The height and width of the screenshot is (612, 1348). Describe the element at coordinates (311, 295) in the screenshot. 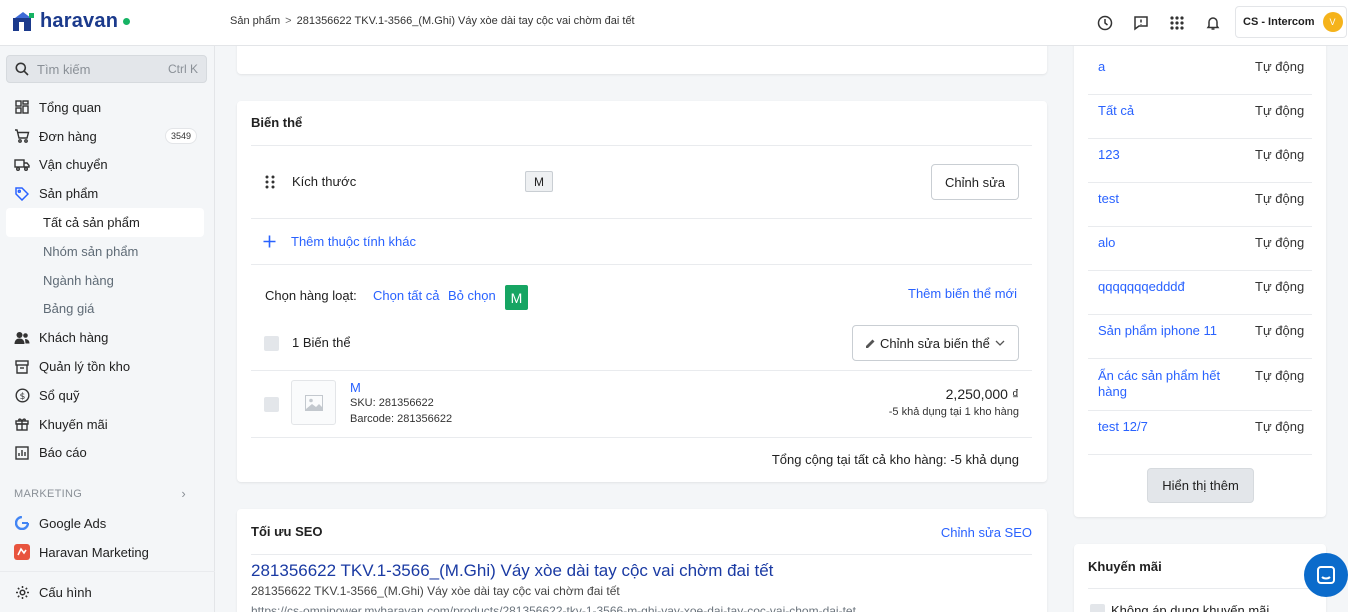

I see `bulk-select-label: Chọn hàng loạt:` at that location.